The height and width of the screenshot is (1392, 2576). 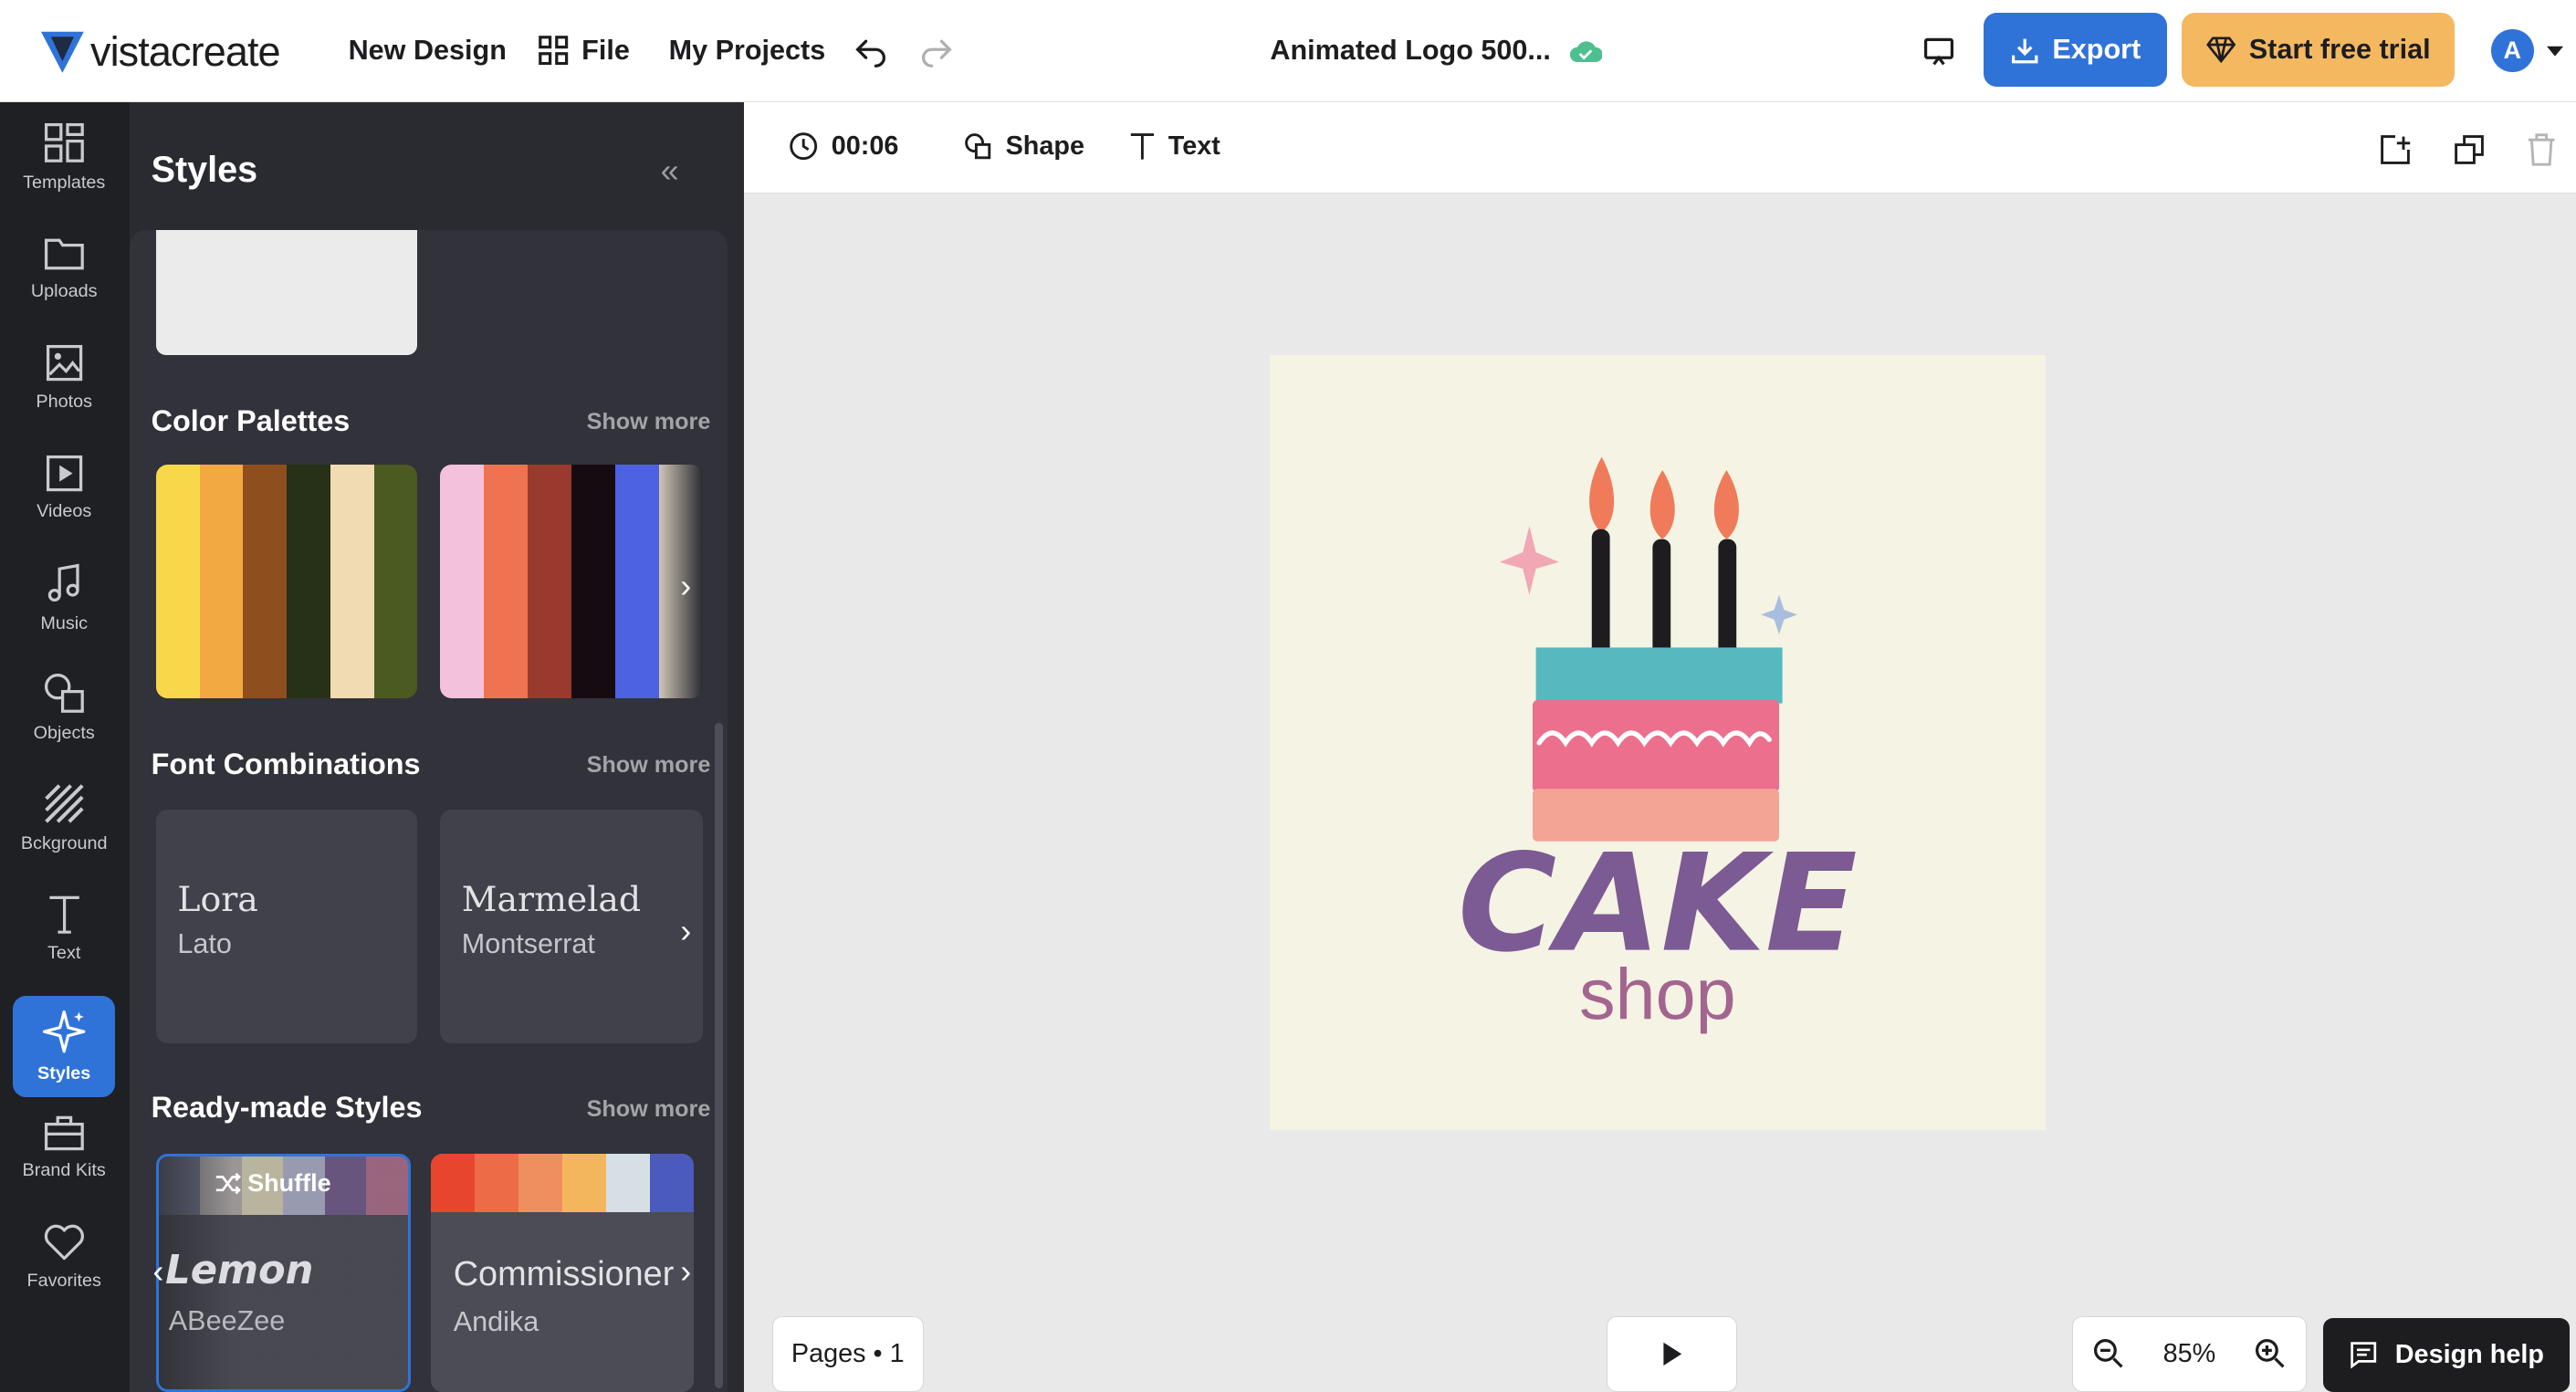 What do you see at coordinates (870, 51) in the screenshot?
I see `undo-icon` at bounding box center [870, 51].